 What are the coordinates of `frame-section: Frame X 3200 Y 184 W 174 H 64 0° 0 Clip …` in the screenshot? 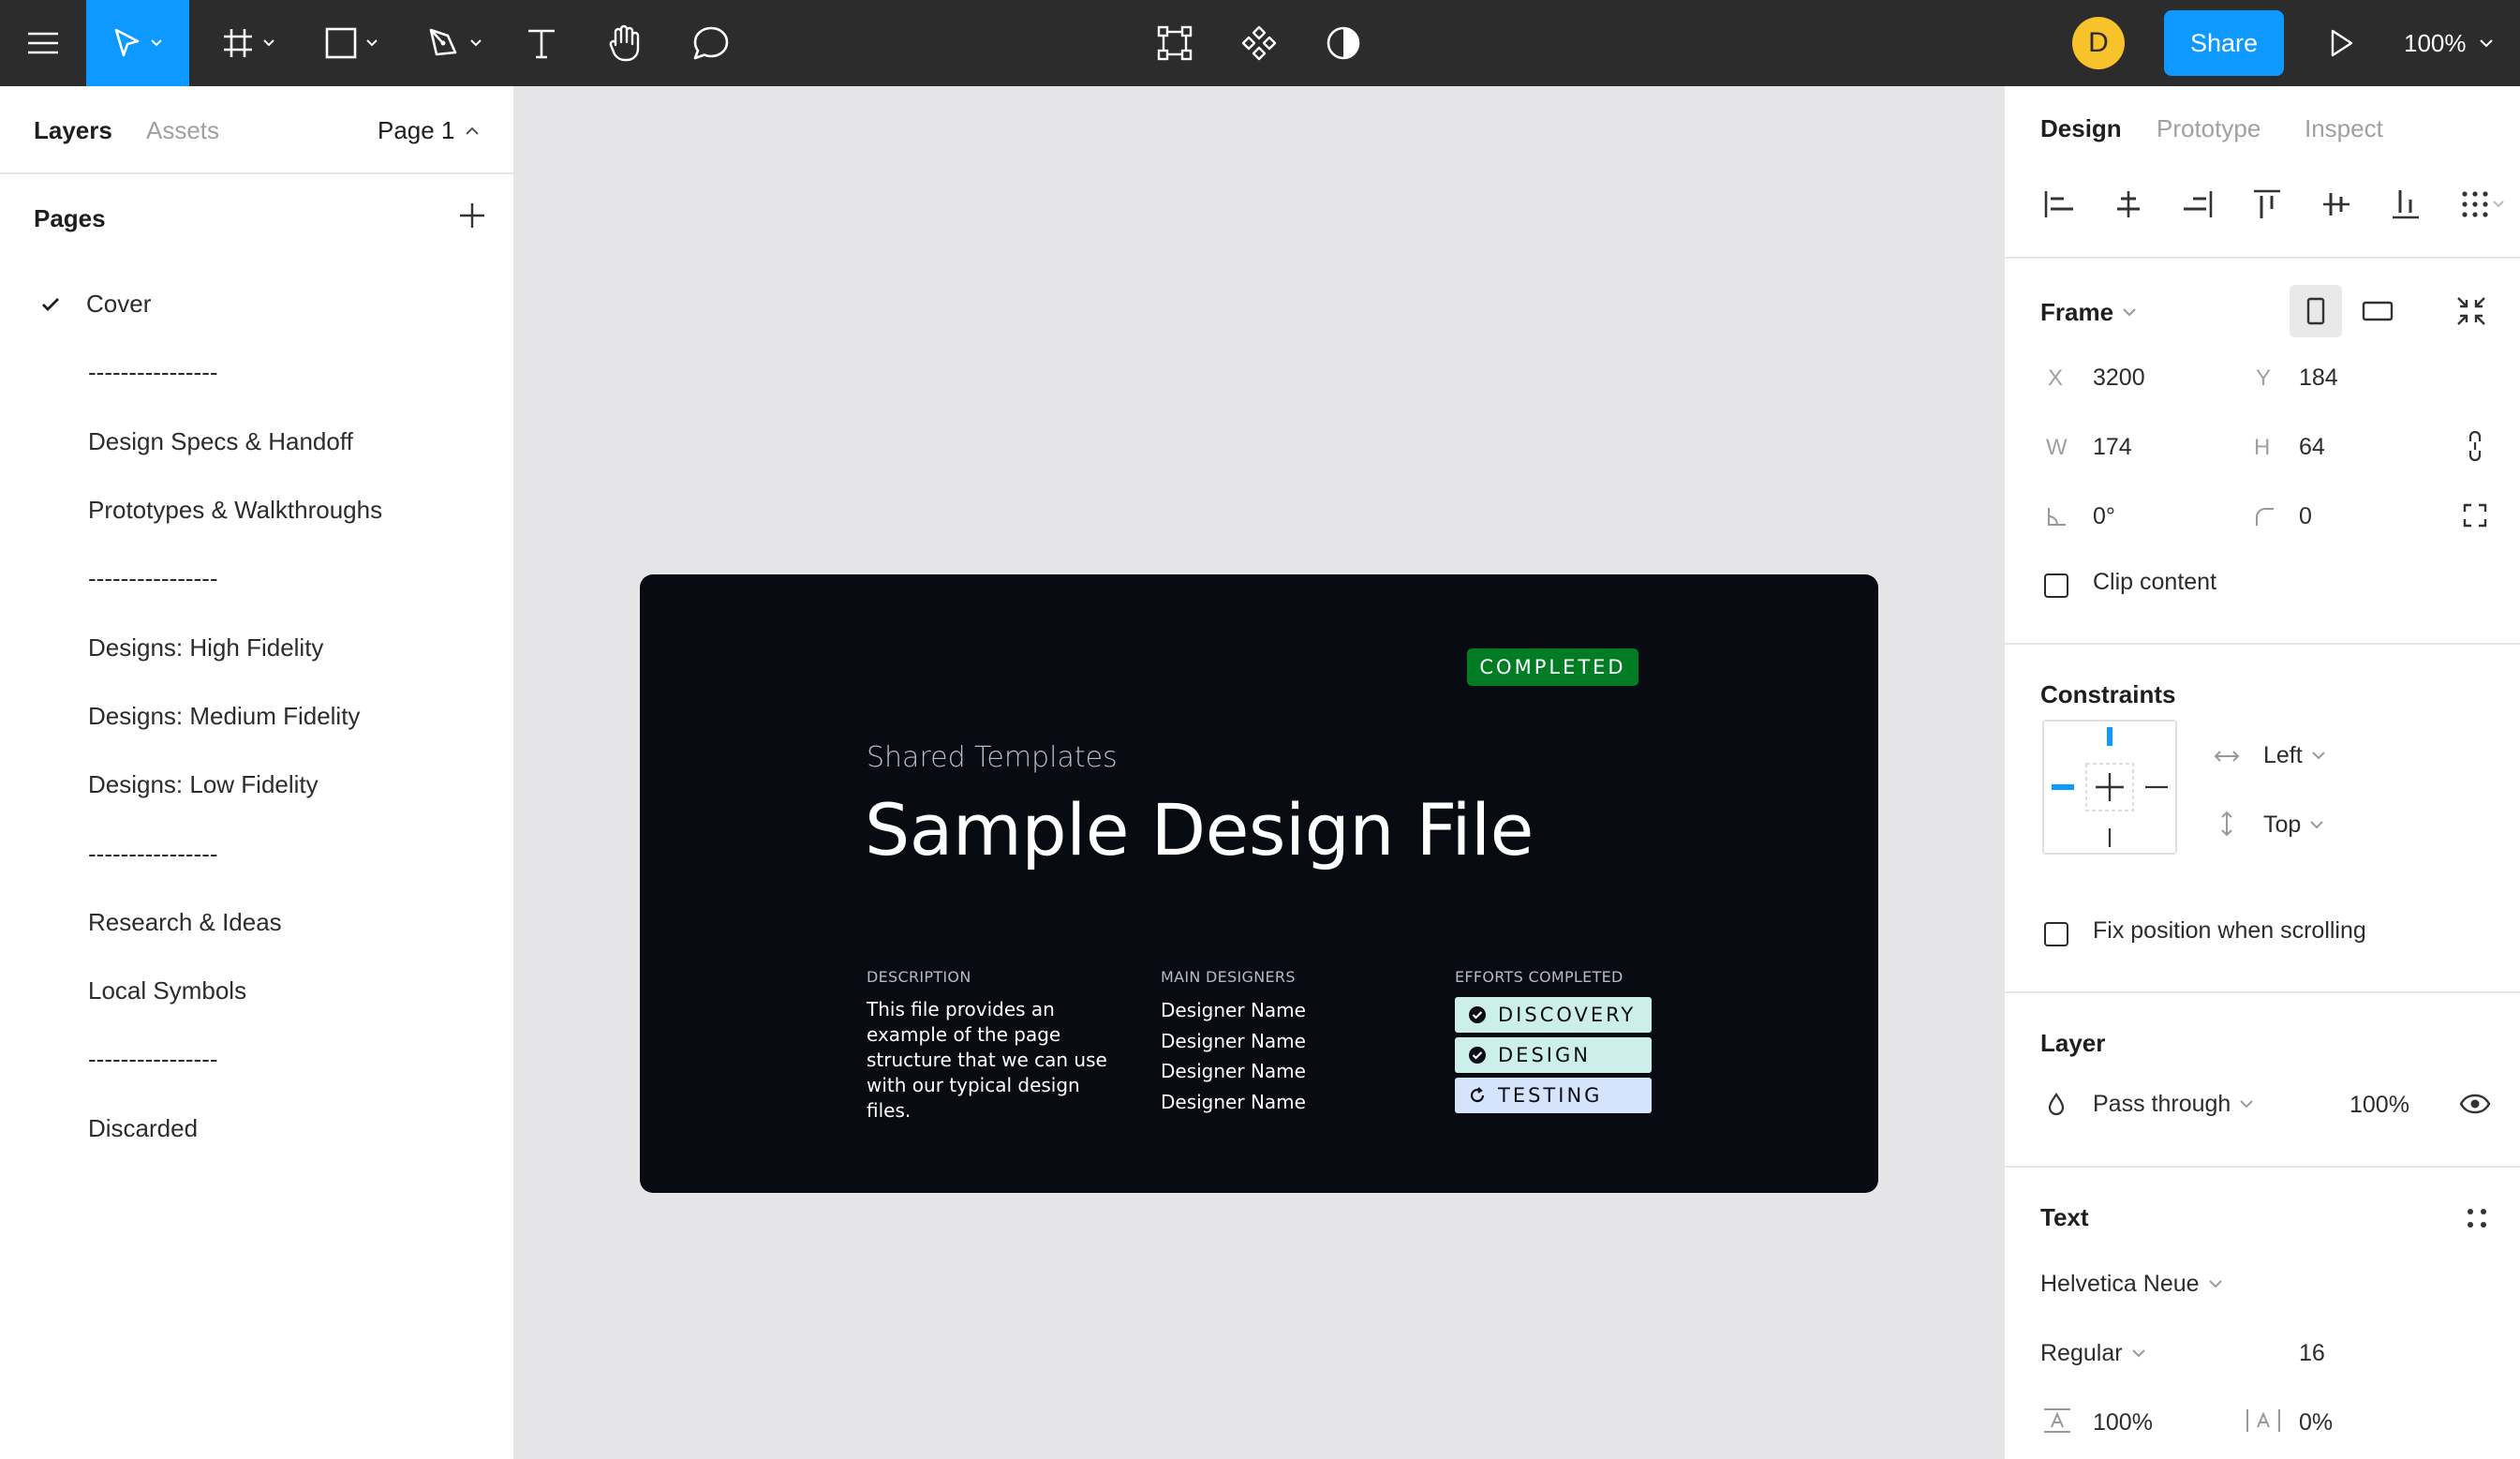 It's located at (2262, 452).